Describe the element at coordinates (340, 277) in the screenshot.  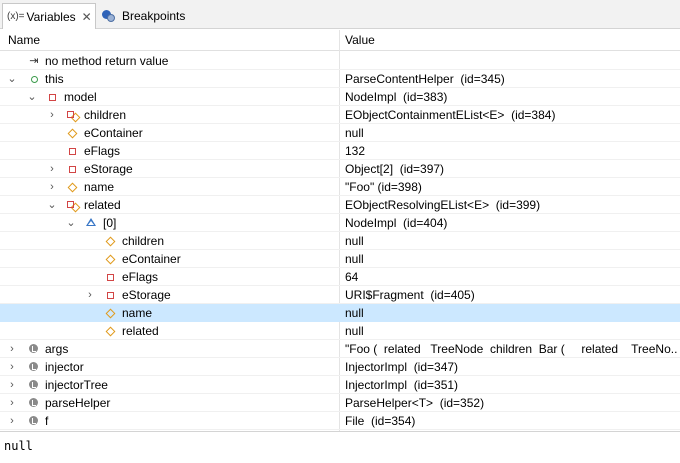
I see `tree-row: eFlags 64` at that location.